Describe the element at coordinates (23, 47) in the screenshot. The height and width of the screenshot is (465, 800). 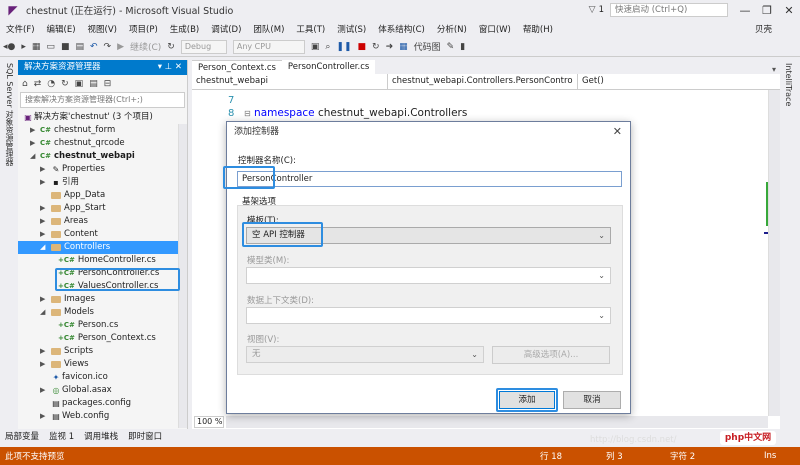
I see `forward-icon: ▸` at that location.